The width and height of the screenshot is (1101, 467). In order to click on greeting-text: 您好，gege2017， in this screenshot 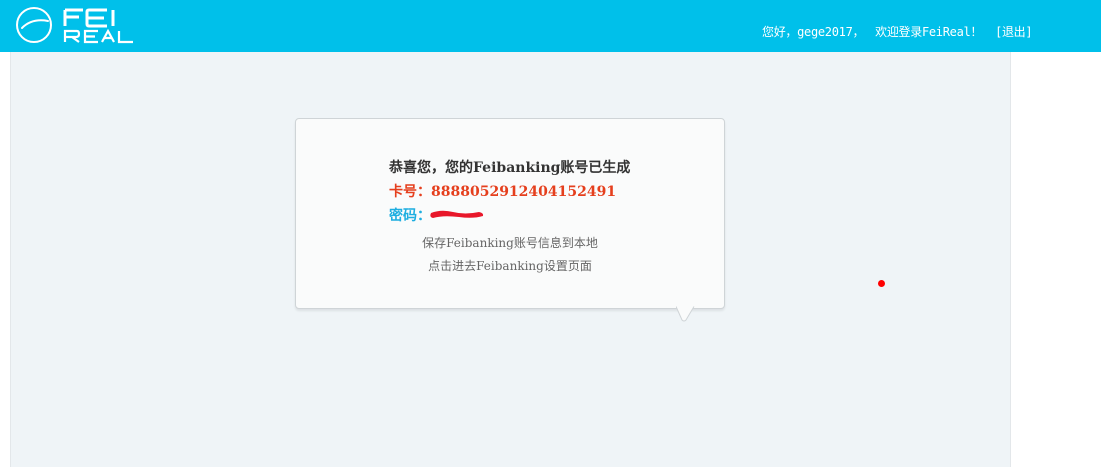, I will do `click(813, 32)`.